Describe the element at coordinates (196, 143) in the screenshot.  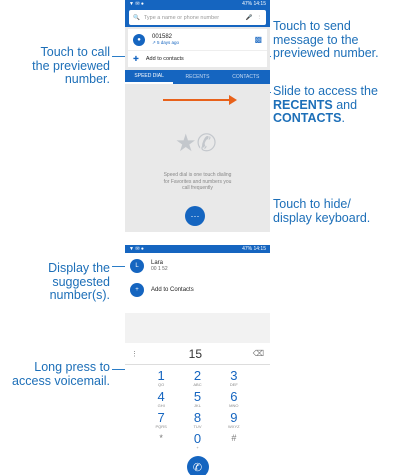
I see `speed-dial-illustration-icon: ★✆` at that location.